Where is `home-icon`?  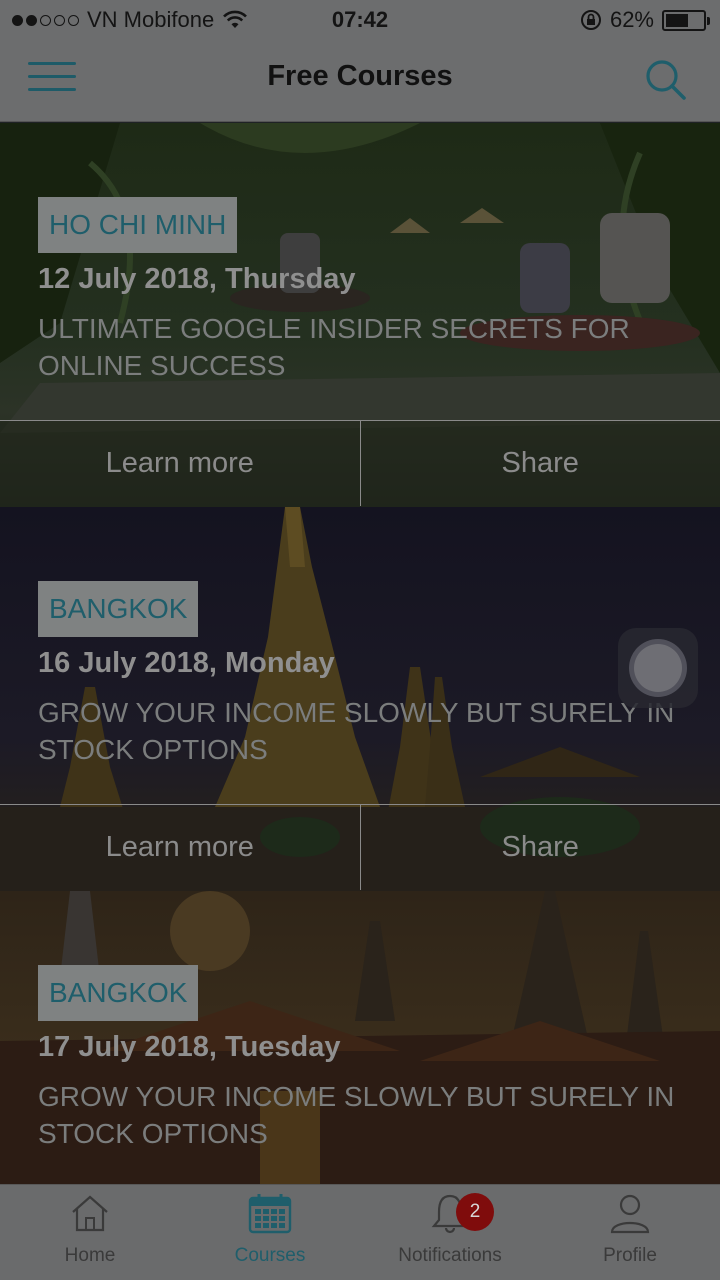
home-icon is located at coordinates (90, 1213).